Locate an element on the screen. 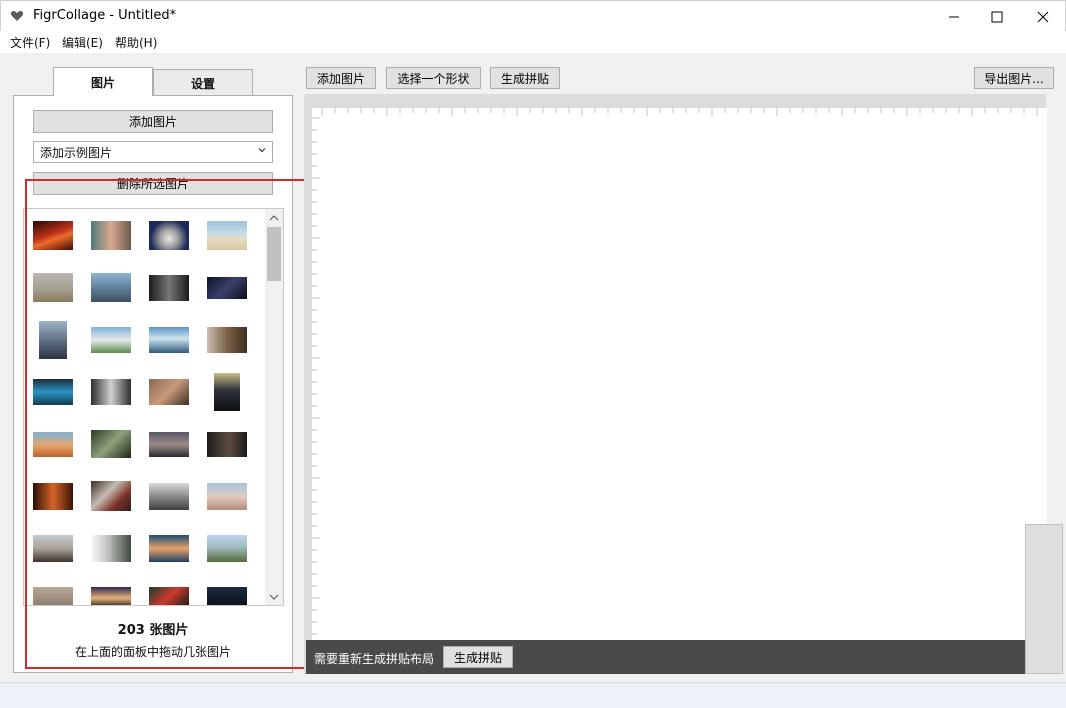 The width and height of the screenshot is (1066, 708). scroll-down-icon is located at coordinates (274, 597).